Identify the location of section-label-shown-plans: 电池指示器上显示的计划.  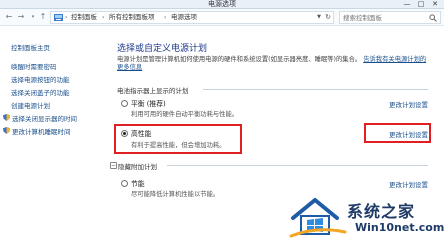
(153, 91).